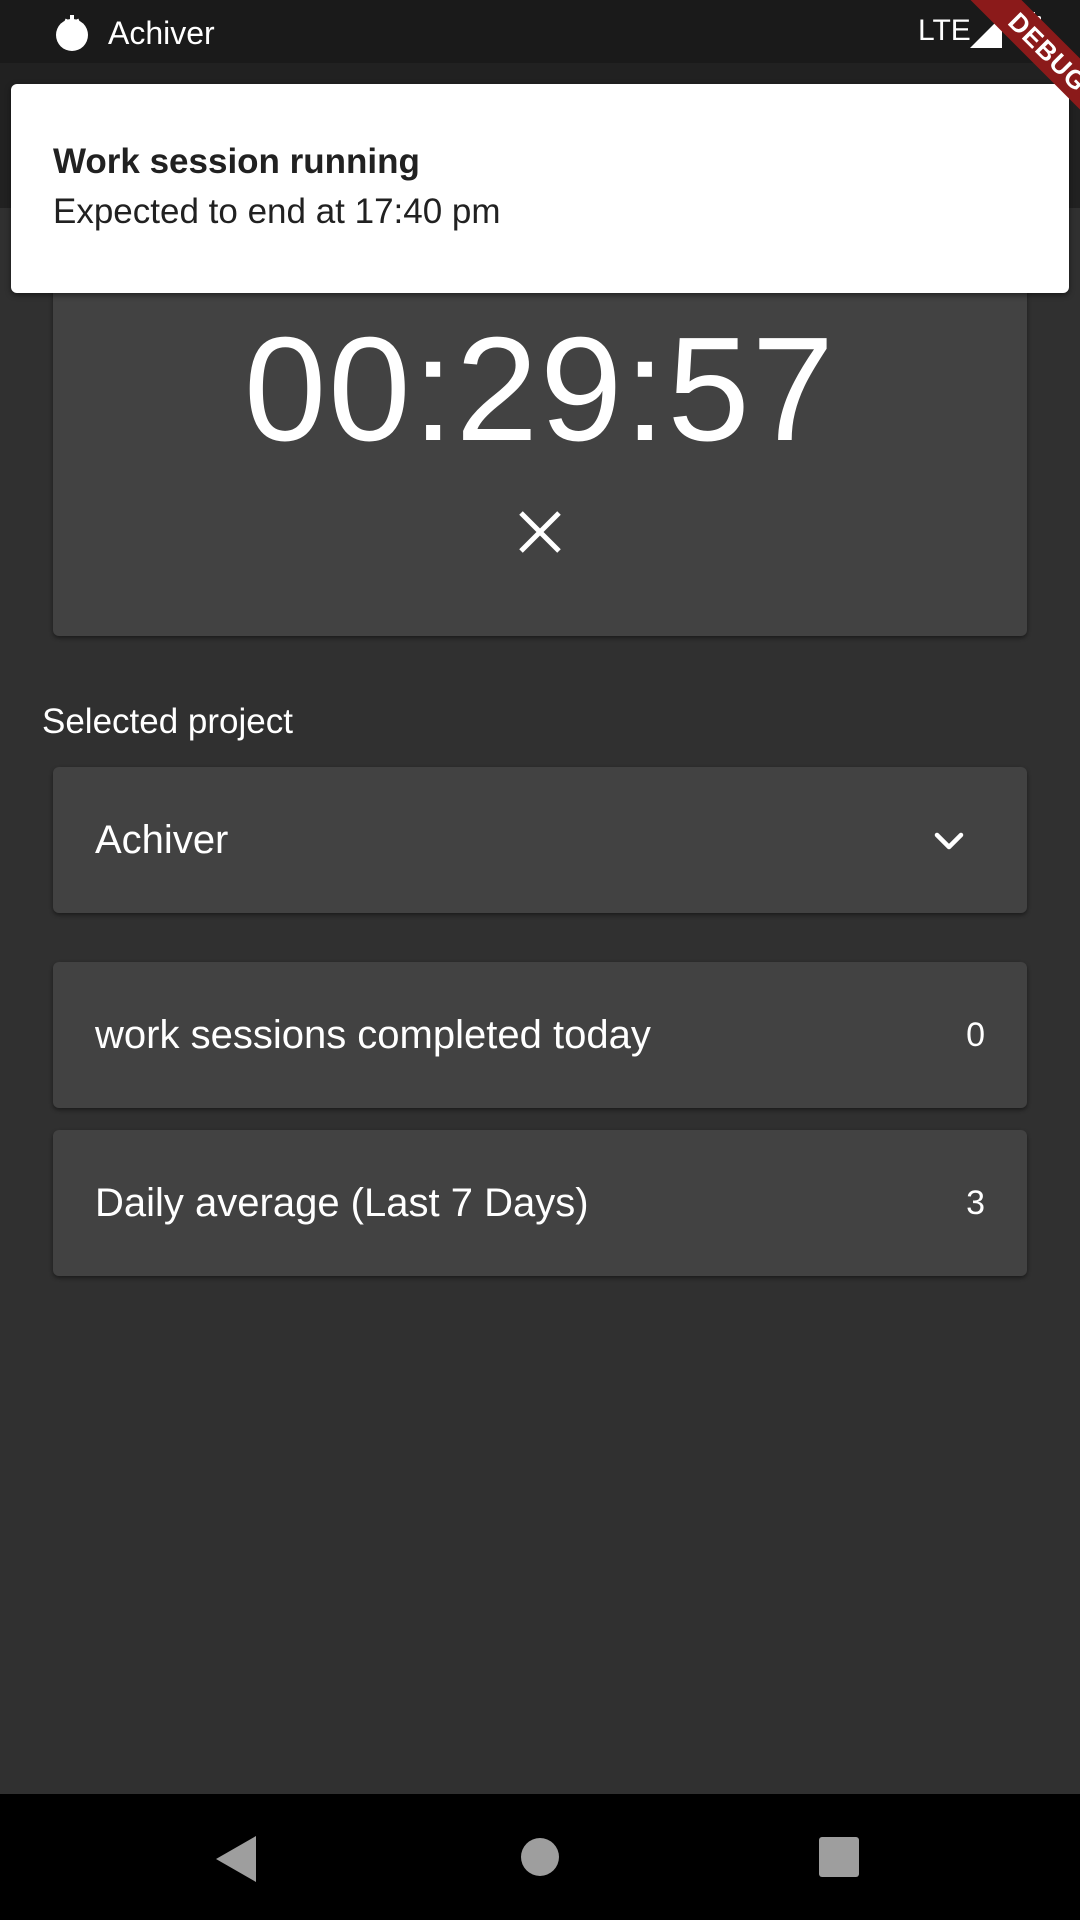 The height and width of the screenshot is (1920, 1080). What do you see at coordinates (161, 33) in the screenshot?
I see `status-app-name: Achiver` at bounding box center [161, 33].